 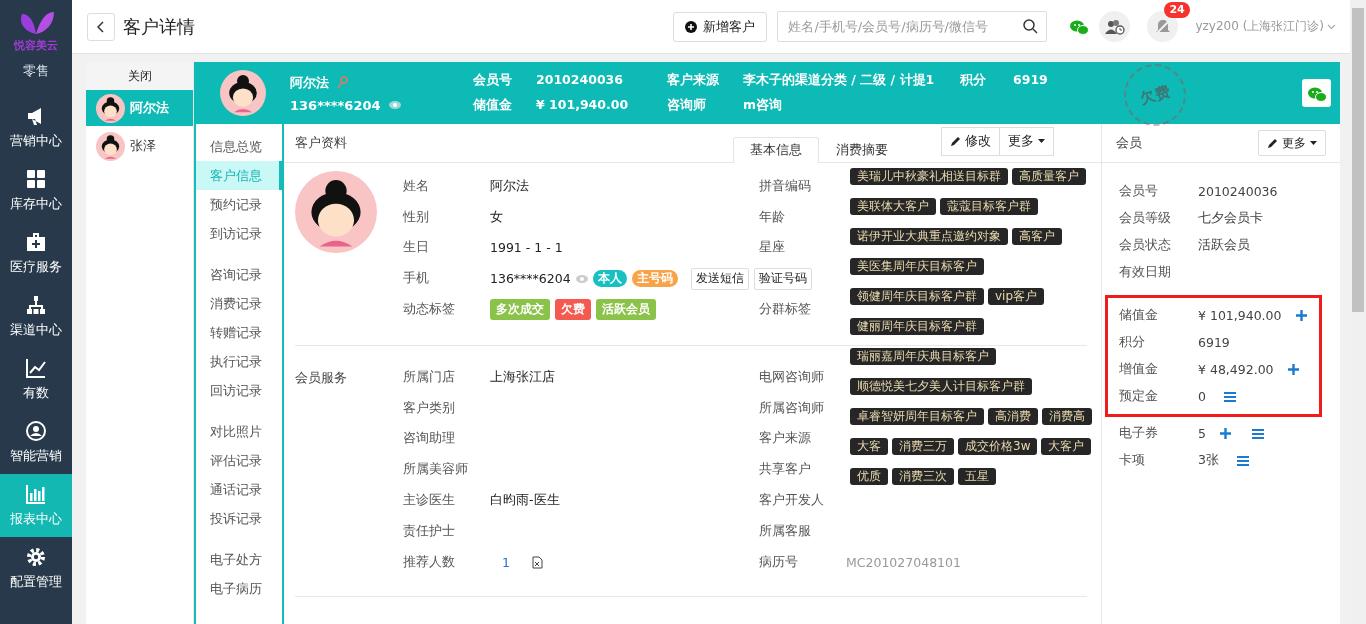 I want to click on nav-item: 评估记录, so click(x=239, y=460).